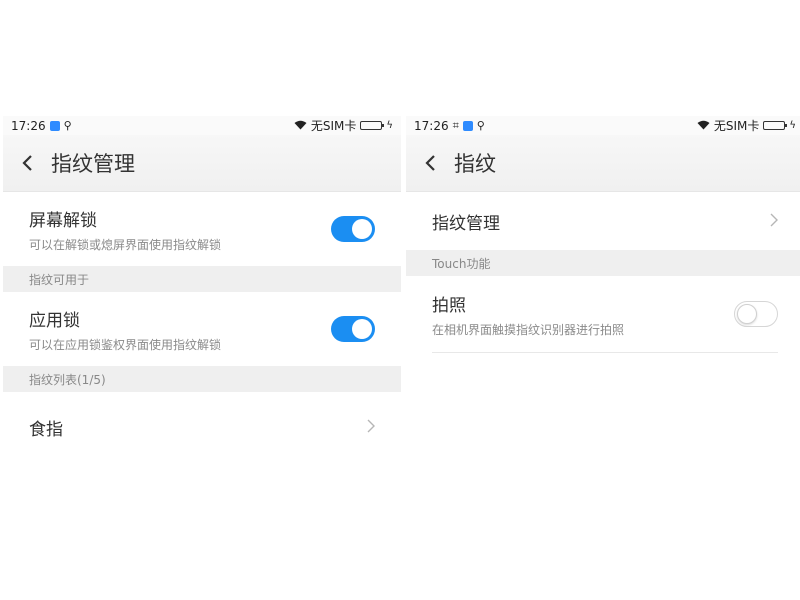 This screenshot has width=800, height=600. I want to click on app-lock-toggle, so click(353, 329).